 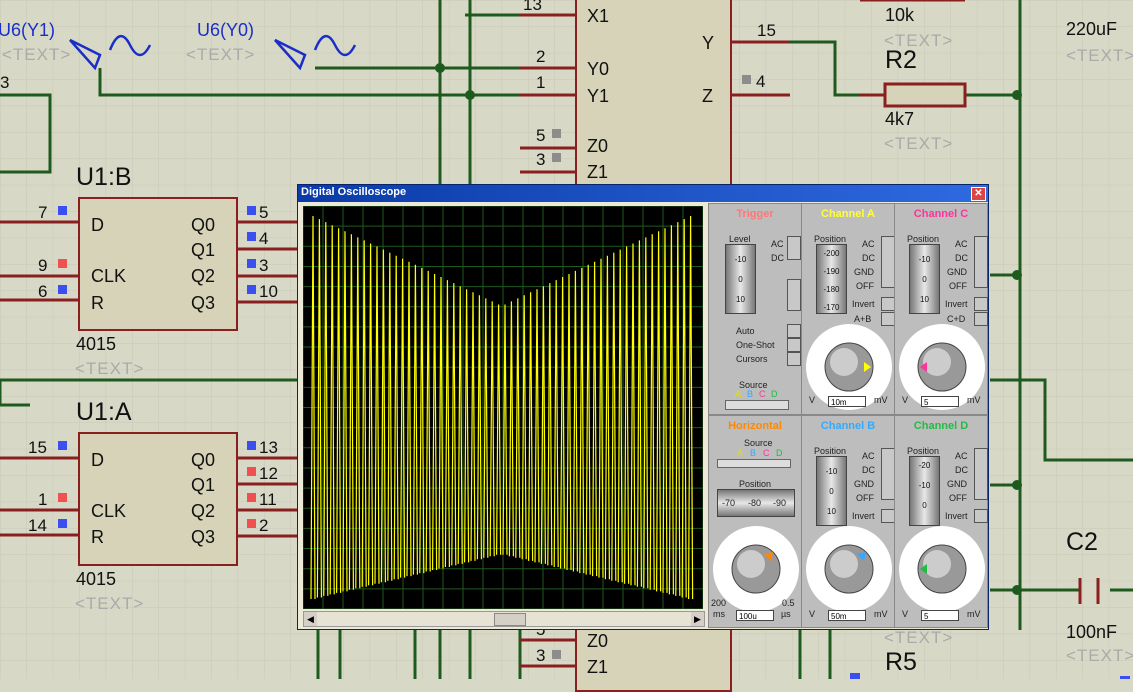 I want to click on window-title: Digital Oscilloscope, so click(x=354, y=192).